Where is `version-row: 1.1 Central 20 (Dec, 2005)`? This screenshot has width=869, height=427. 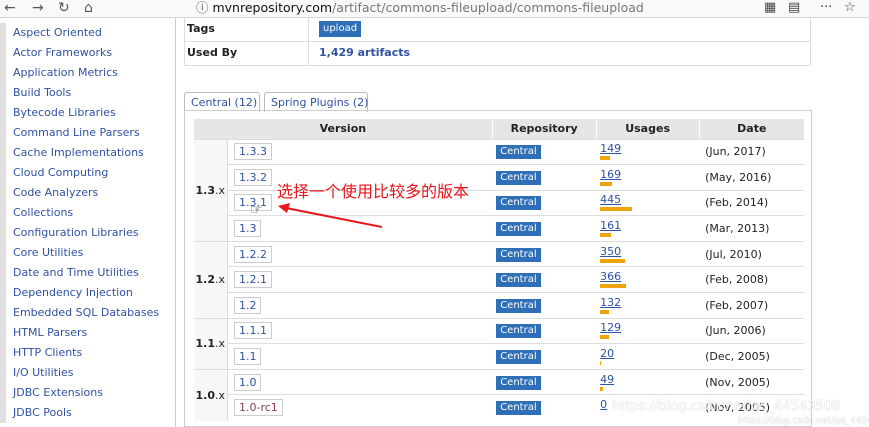 version-row: 1.1 Central 20 (Dec, 2005) is located at coordinates (499, 356).